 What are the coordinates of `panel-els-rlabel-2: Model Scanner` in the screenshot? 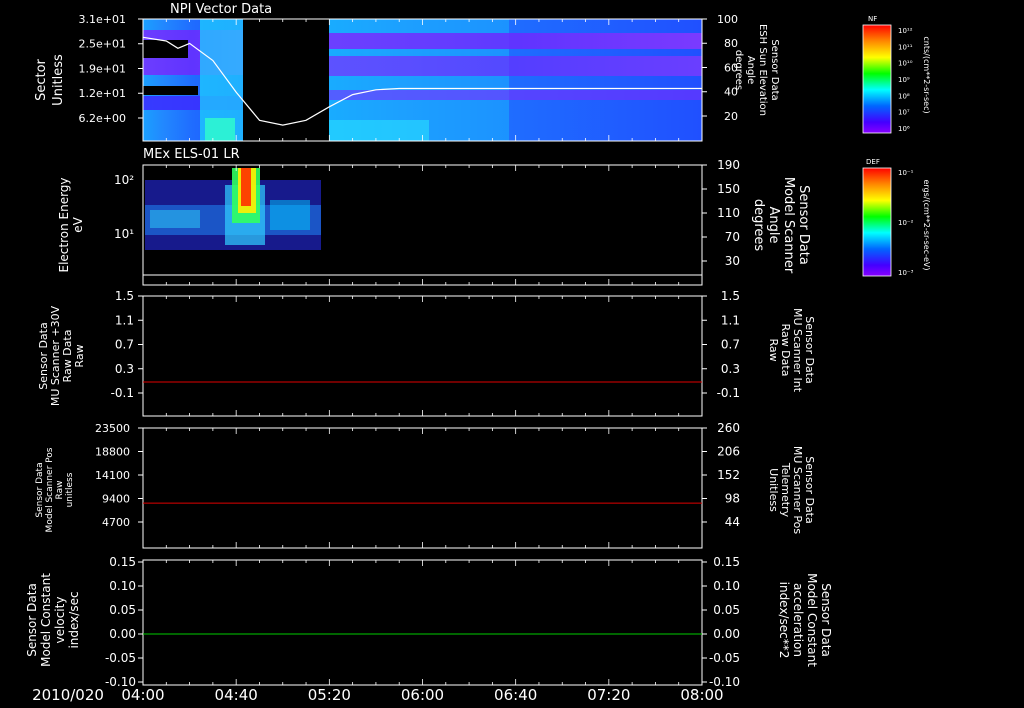 It's located at (788, 225).